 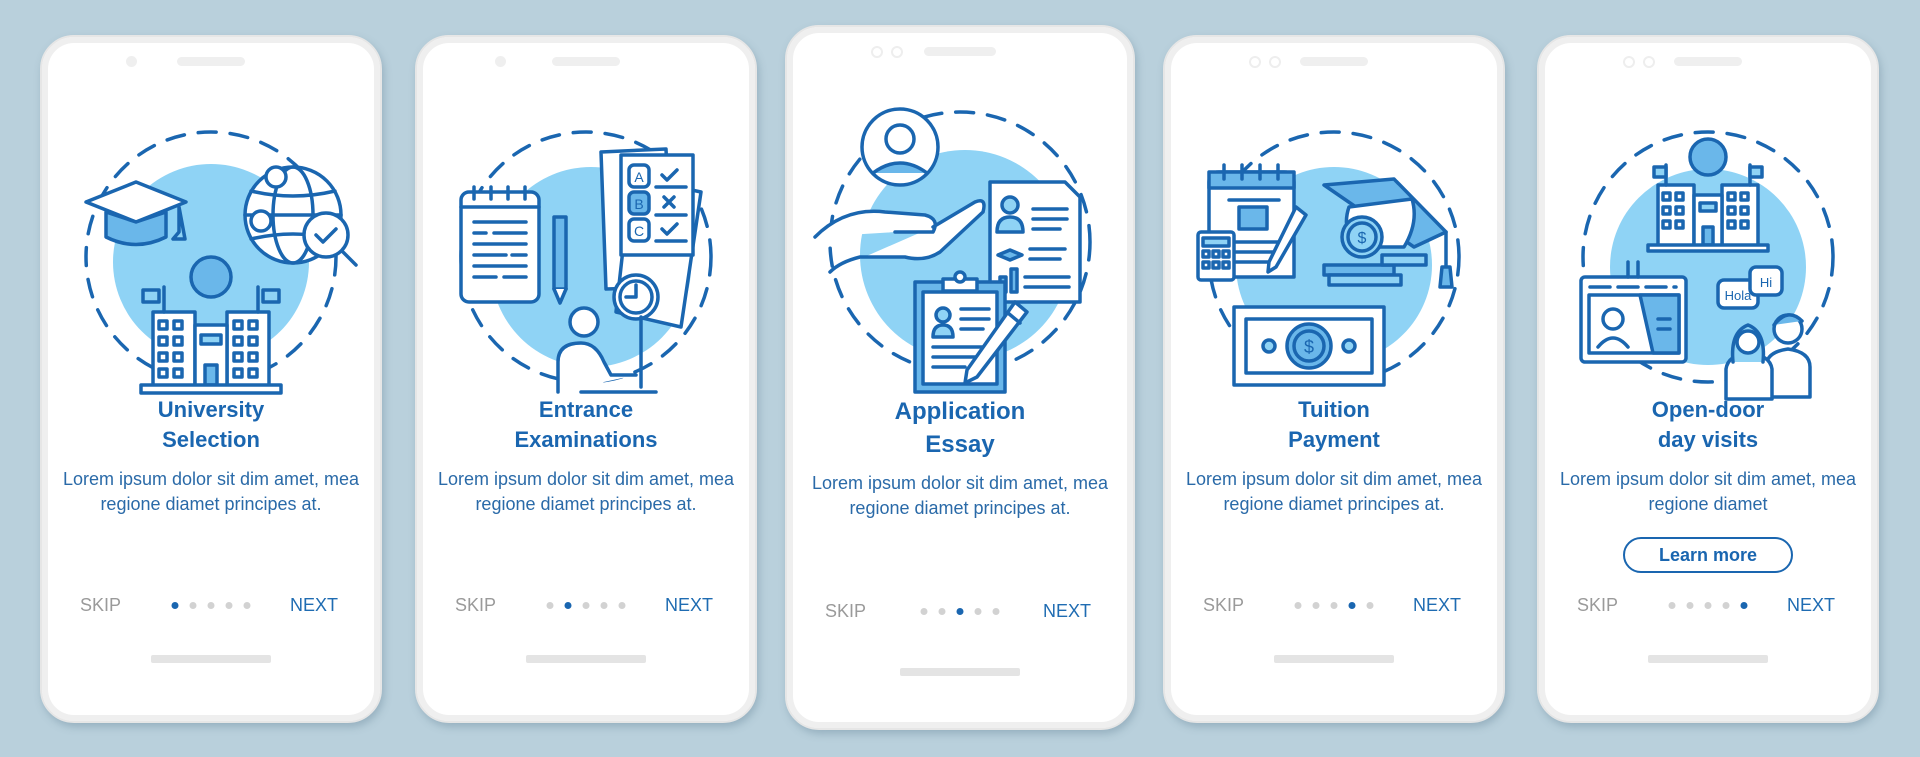 What do you see at coordinates (568, 605) in the screenshot?
I see `page-dot-2-active` at bounding box center [568, 605].